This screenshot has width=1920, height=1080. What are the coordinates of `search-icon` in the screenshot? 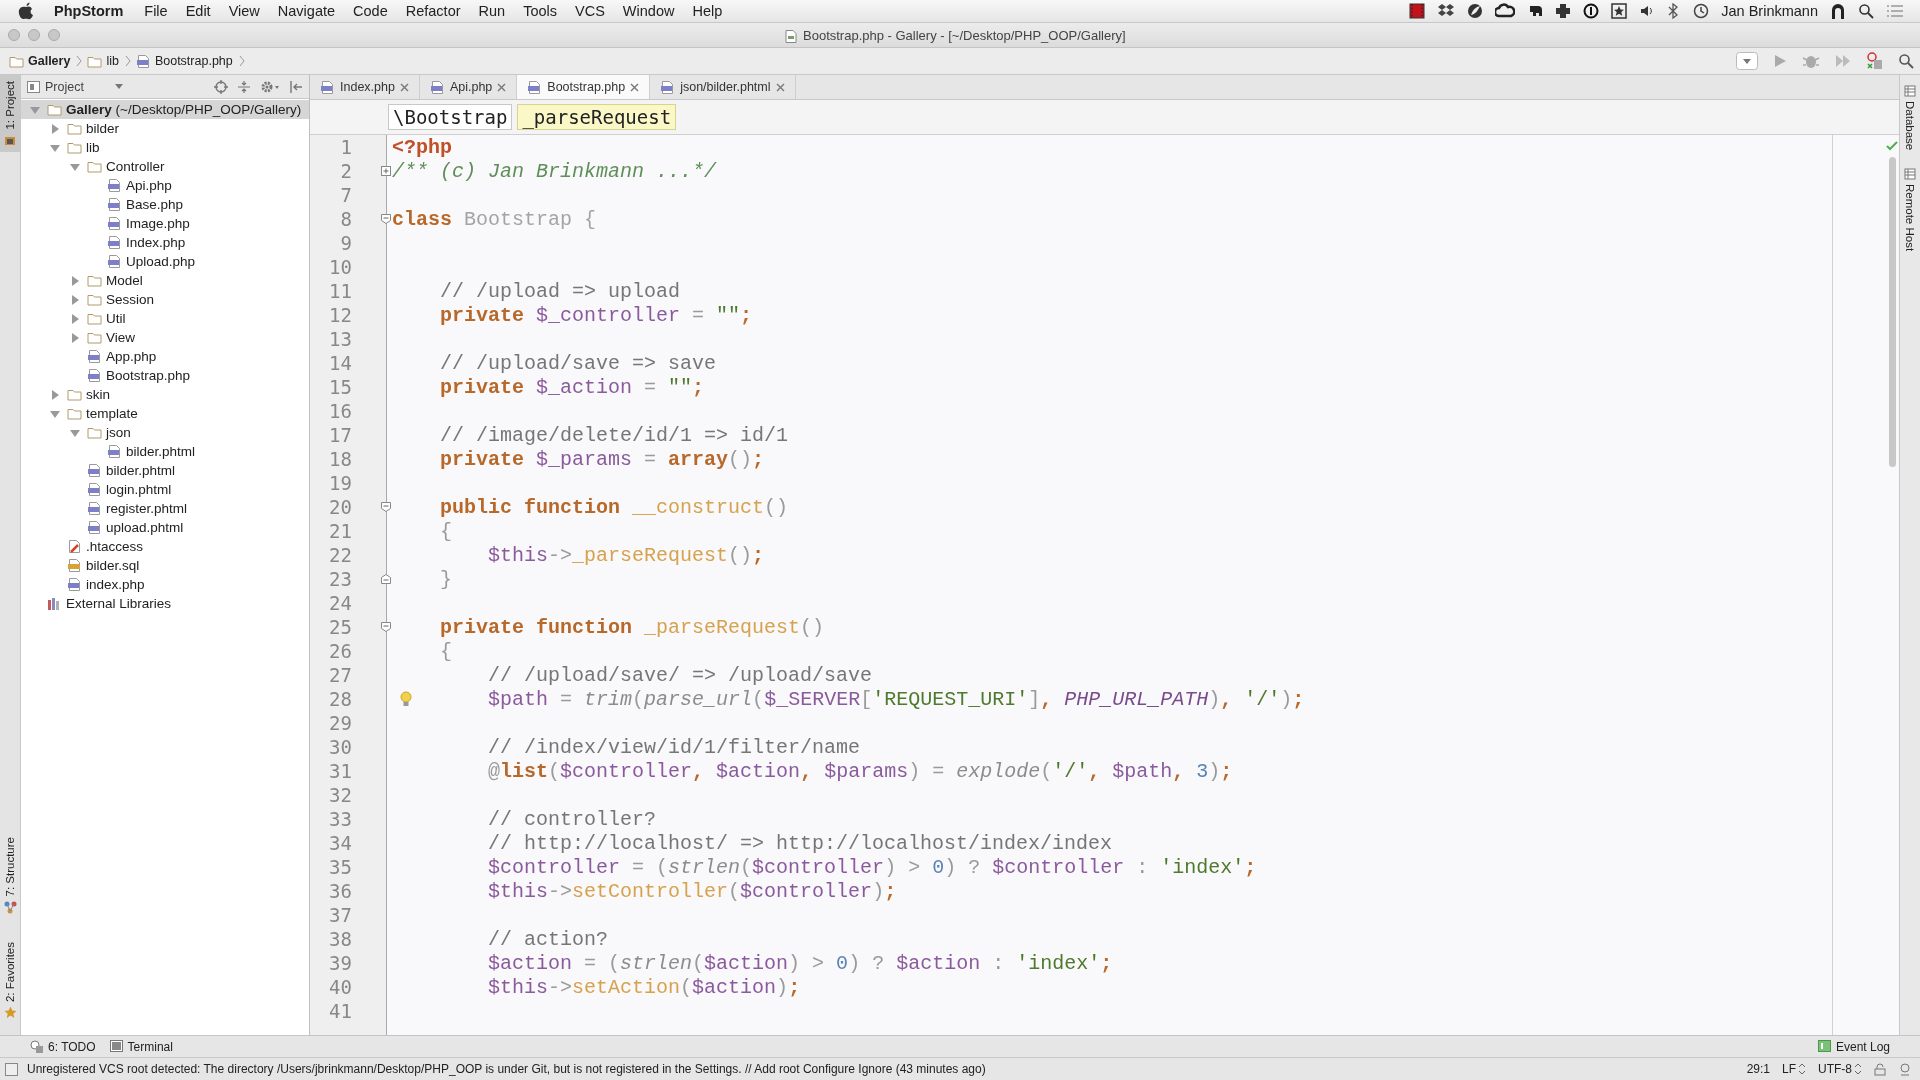 It's located at (1906, 61).